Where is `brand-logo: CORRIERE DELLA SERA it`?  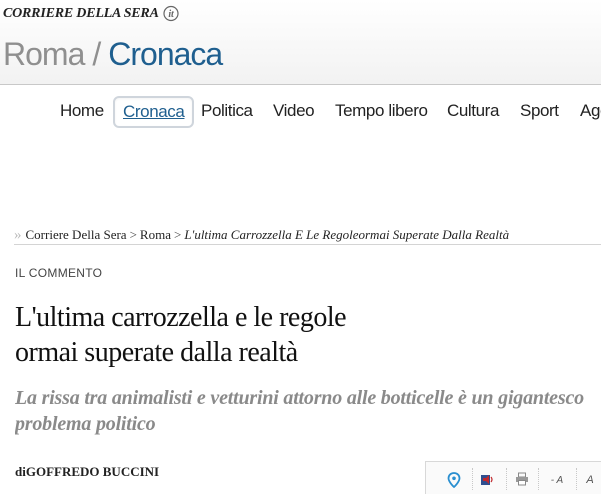 brand-logo: CORRIERE DELLA SERA it is located at coordinates (92, 14).